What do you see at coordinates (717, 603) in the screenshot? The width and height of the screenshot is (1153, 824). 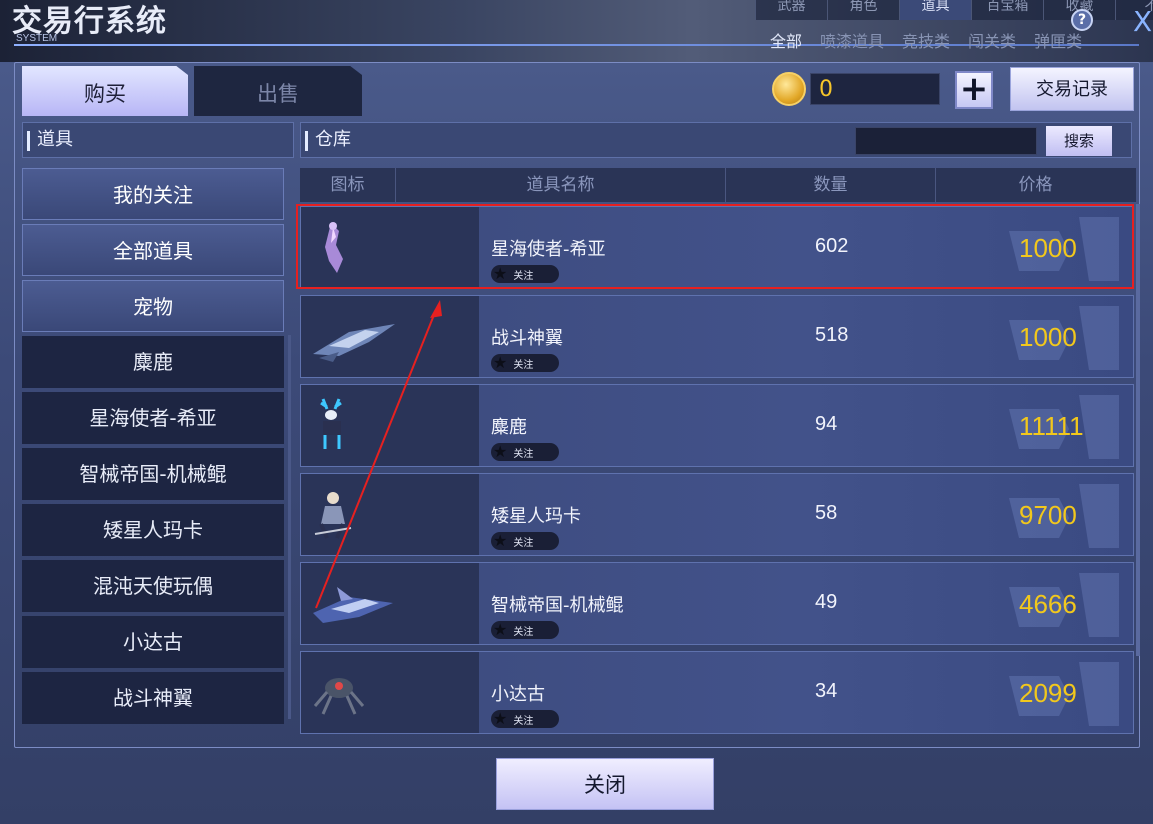 I see `table-row: 智械帝国-机械鲲 ★ 关注 49 4666` at bounding box center [717, 603].